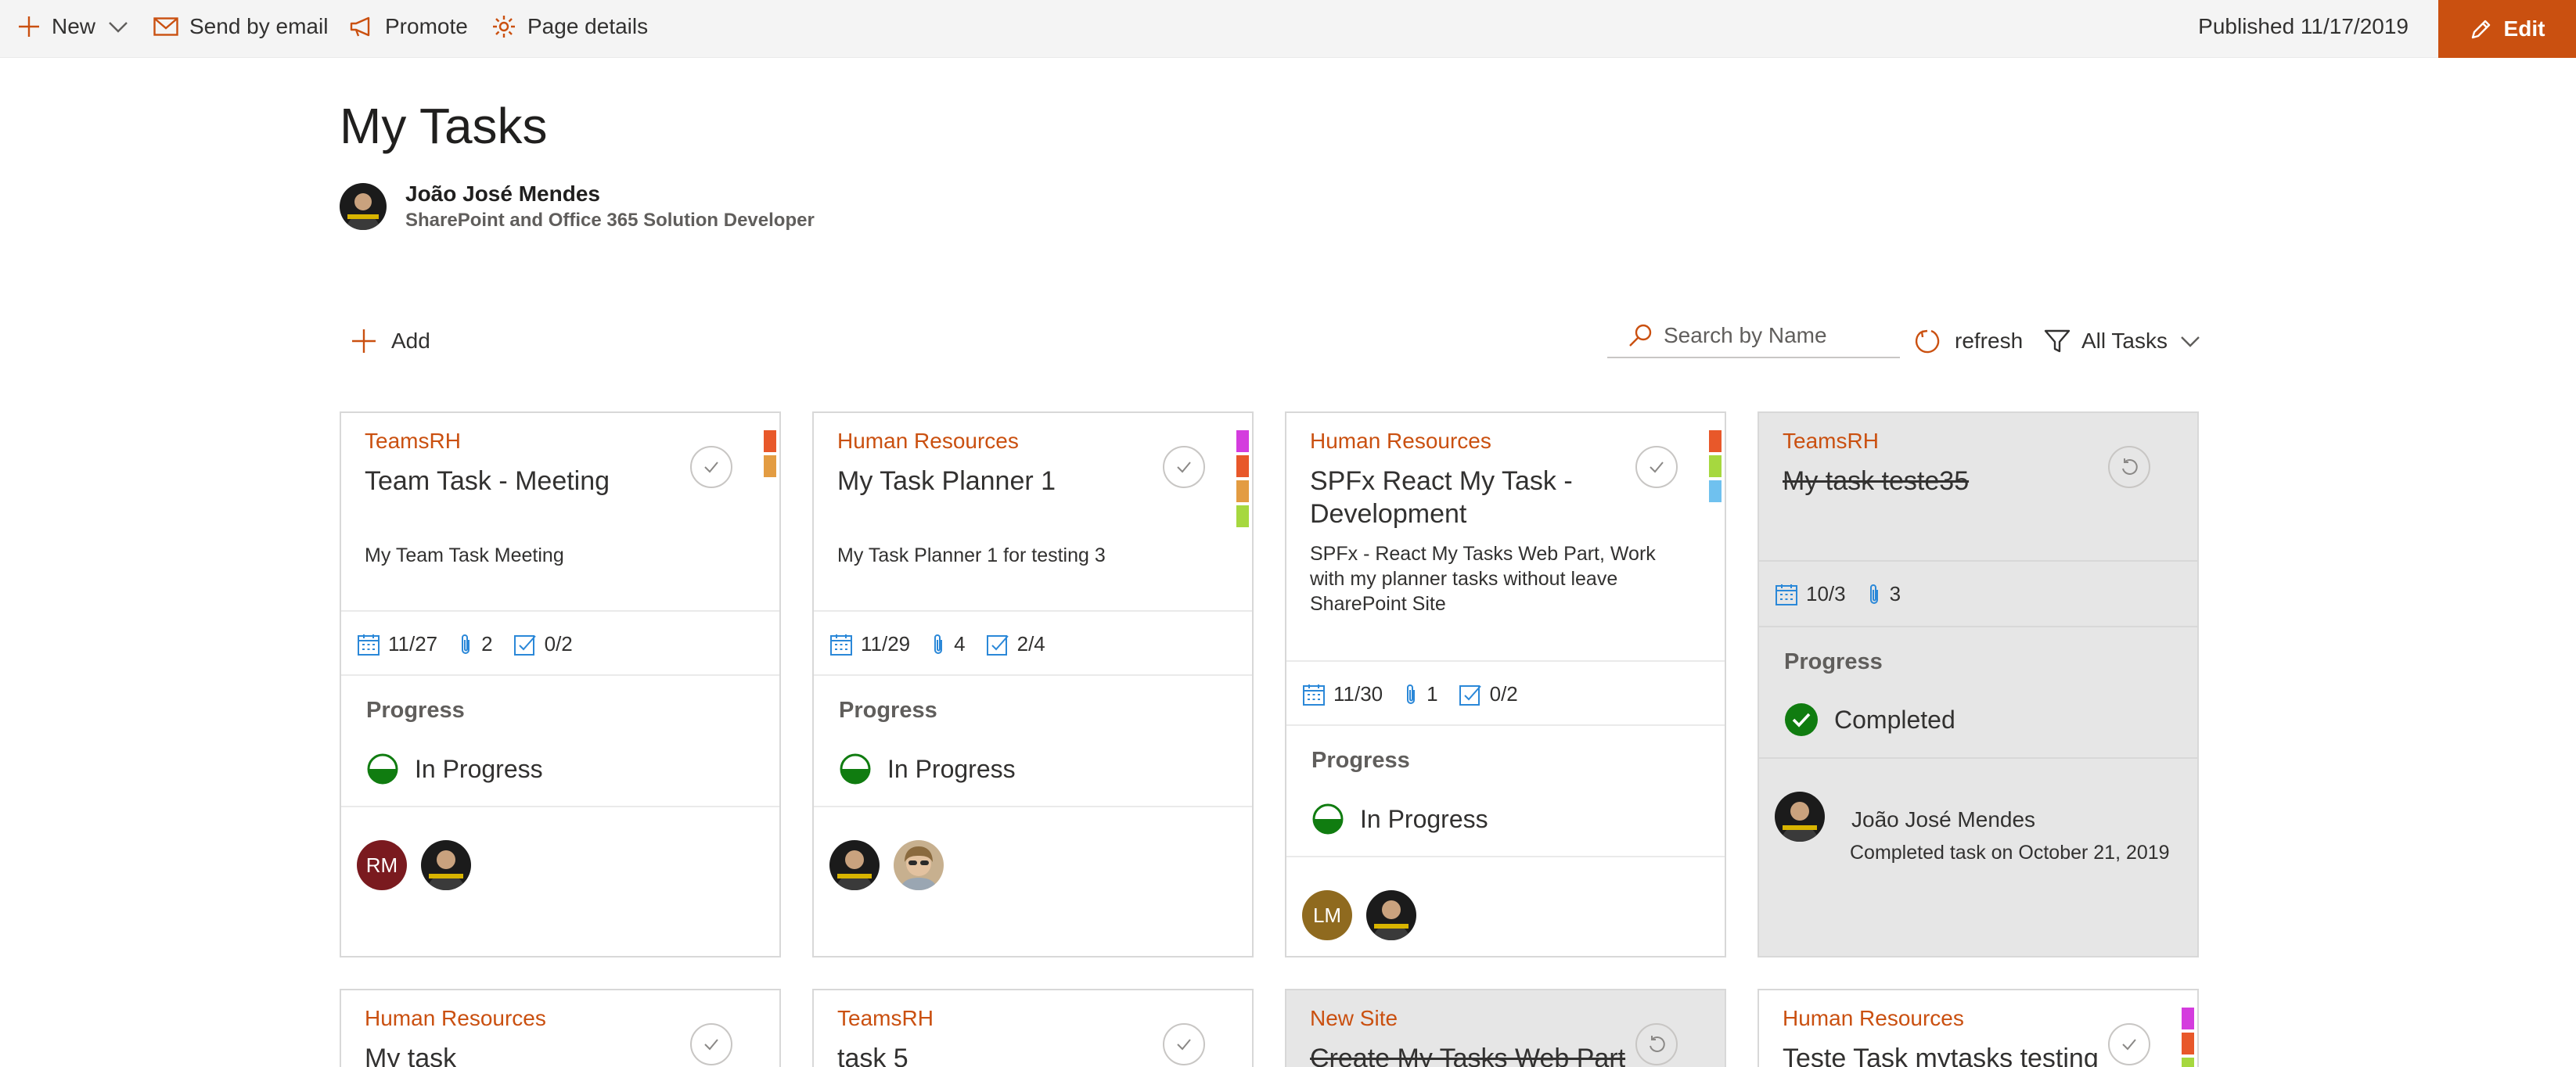  What do you see at coordinates (1327, 915) in the screenshot?
I see `assignee-avatar: LM` at bounding box center [1327, 915].